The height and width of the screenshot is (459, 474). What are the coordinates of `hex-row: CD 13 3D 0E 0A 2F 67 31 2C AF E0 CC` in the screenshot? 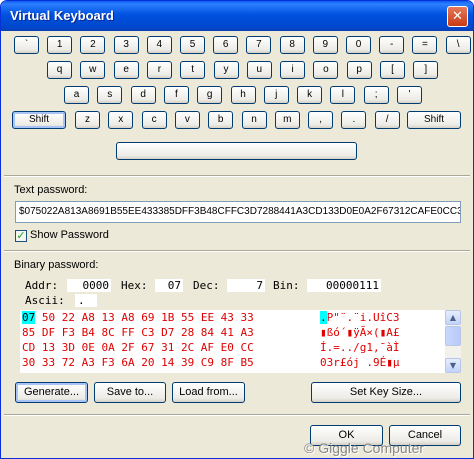 It's located at (138, 347).